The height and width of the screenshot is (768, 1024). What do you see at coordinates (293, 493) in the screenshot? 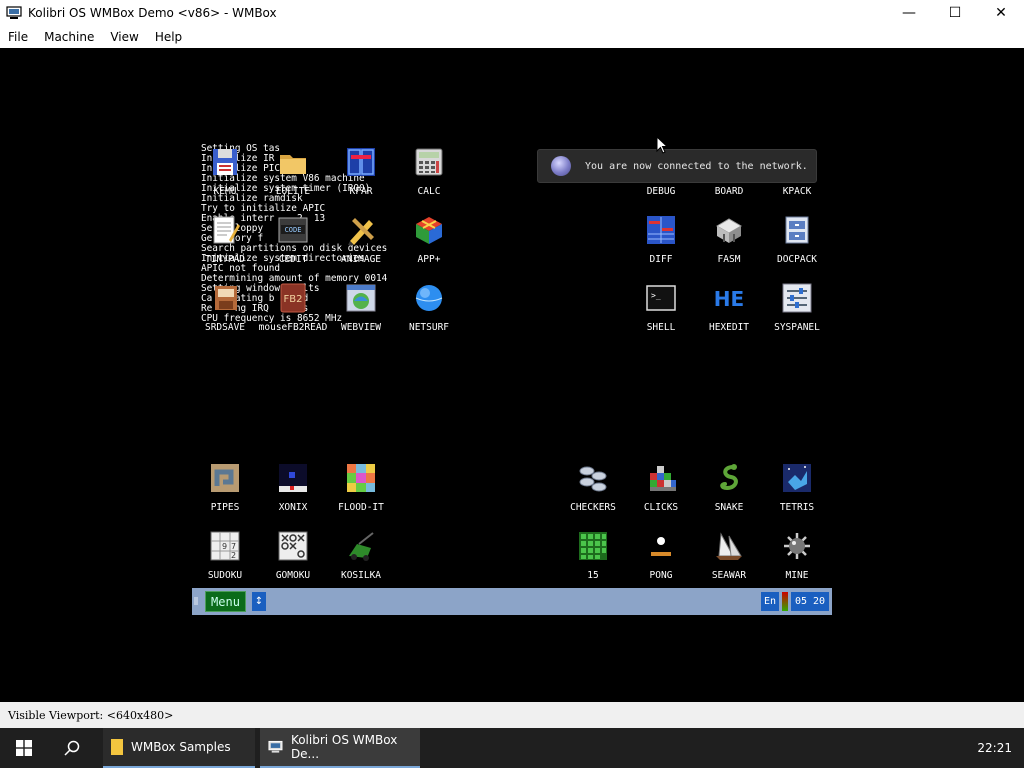
I see `desktop-icon-xonix: XONIX` at bounding box center [293, 493].